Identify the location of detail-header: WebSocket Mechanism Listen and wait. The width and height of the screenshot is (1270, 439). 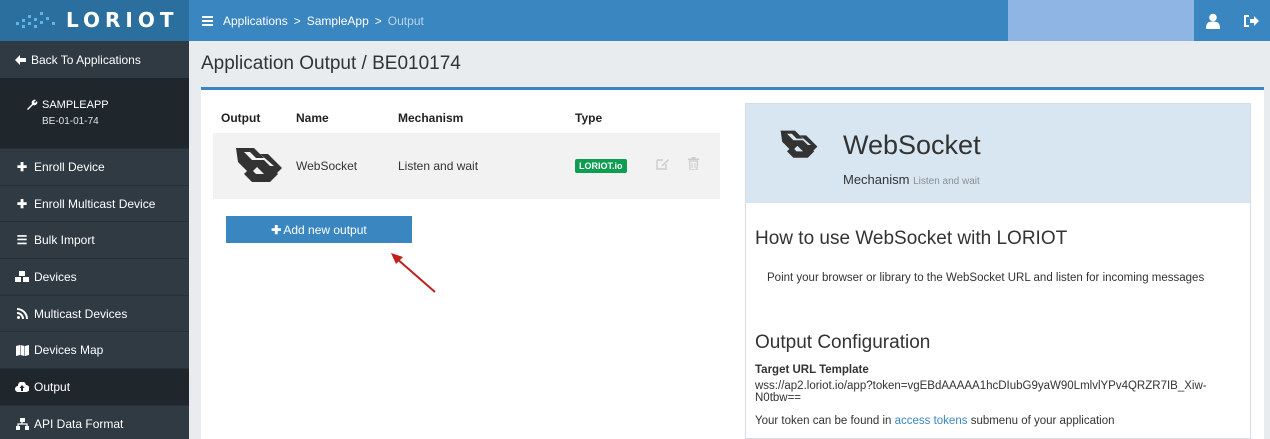
(998, 153).